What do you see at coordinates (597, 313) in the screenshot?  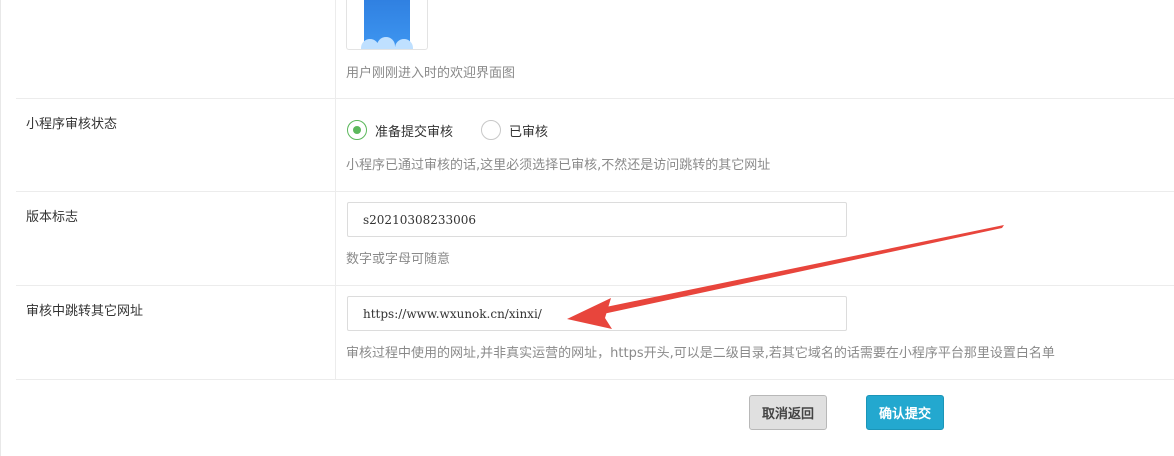 I see `redirect-url-input: https://www.wxunok.cn/xinxi/` at bounding box center [597, 313].